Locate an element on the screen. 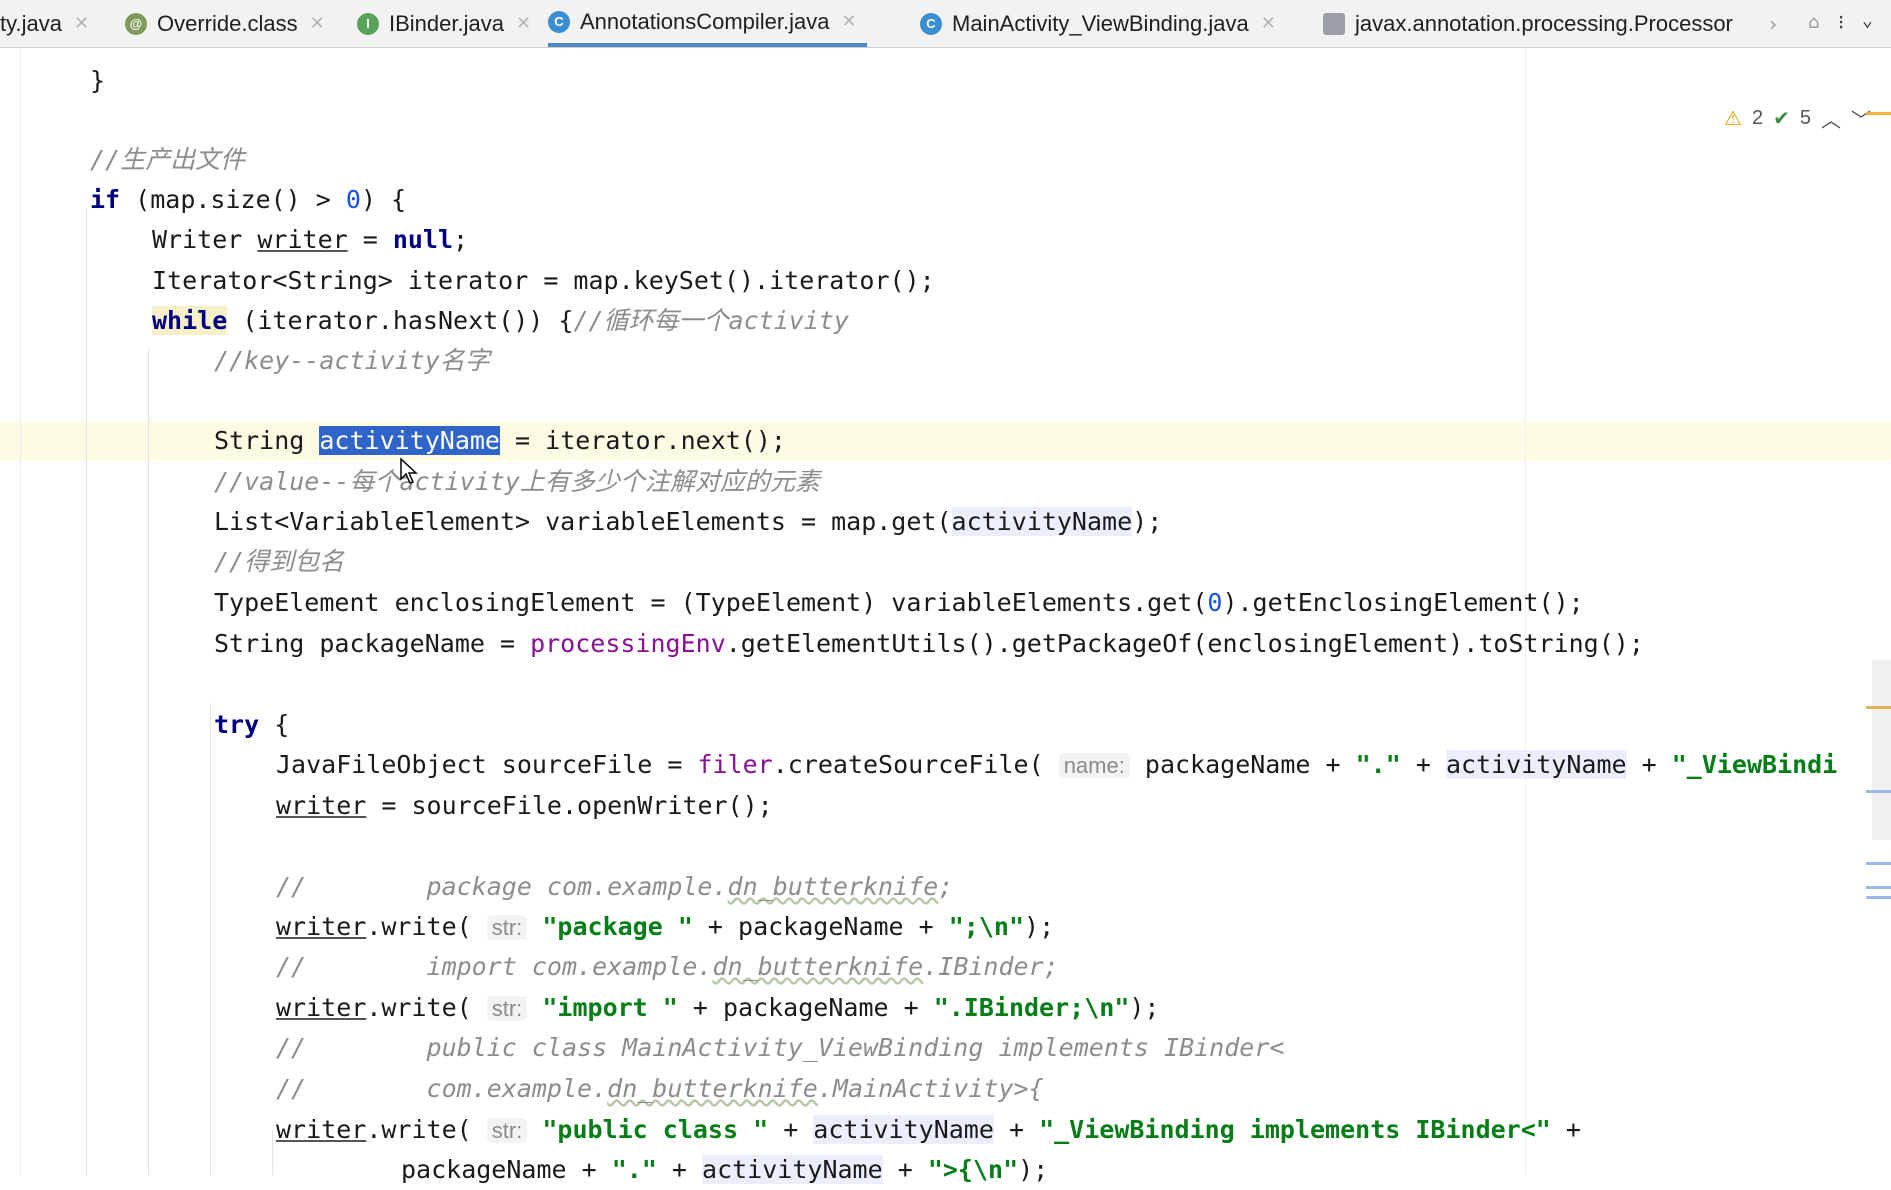  tab-label: MainActivity_ViewBinding.java is located at coordinates (1100, 23).